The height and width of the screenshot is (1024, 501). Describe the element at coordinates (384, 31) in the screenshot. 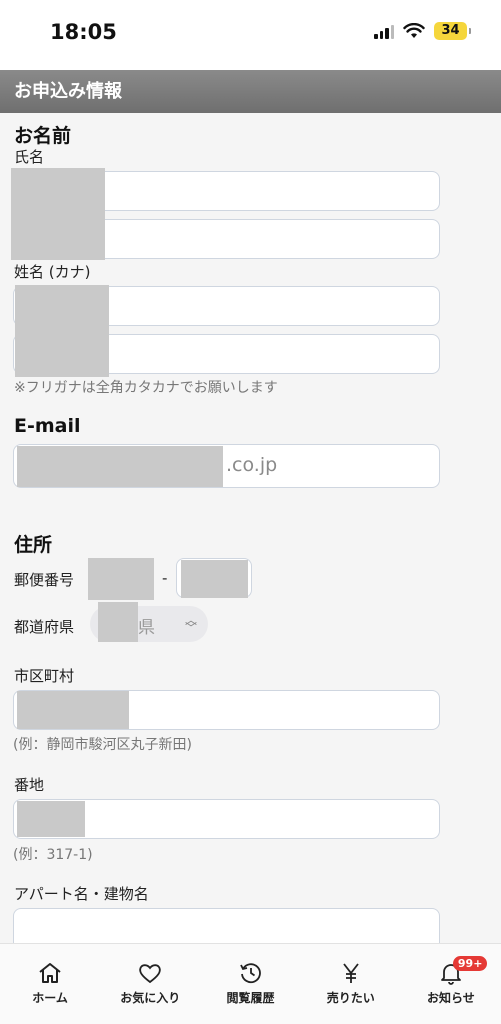

I see `signal-icon` at that location.